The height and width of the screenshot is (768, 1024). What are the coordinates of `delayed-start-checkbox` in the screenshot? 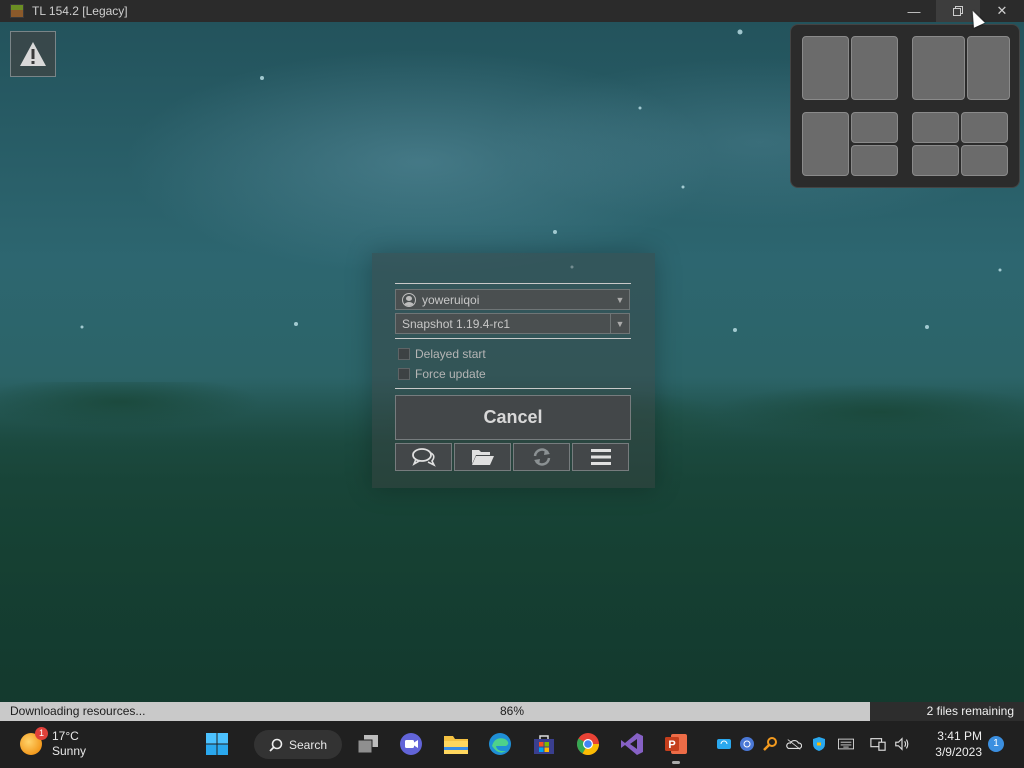 It's located at (404, 354).